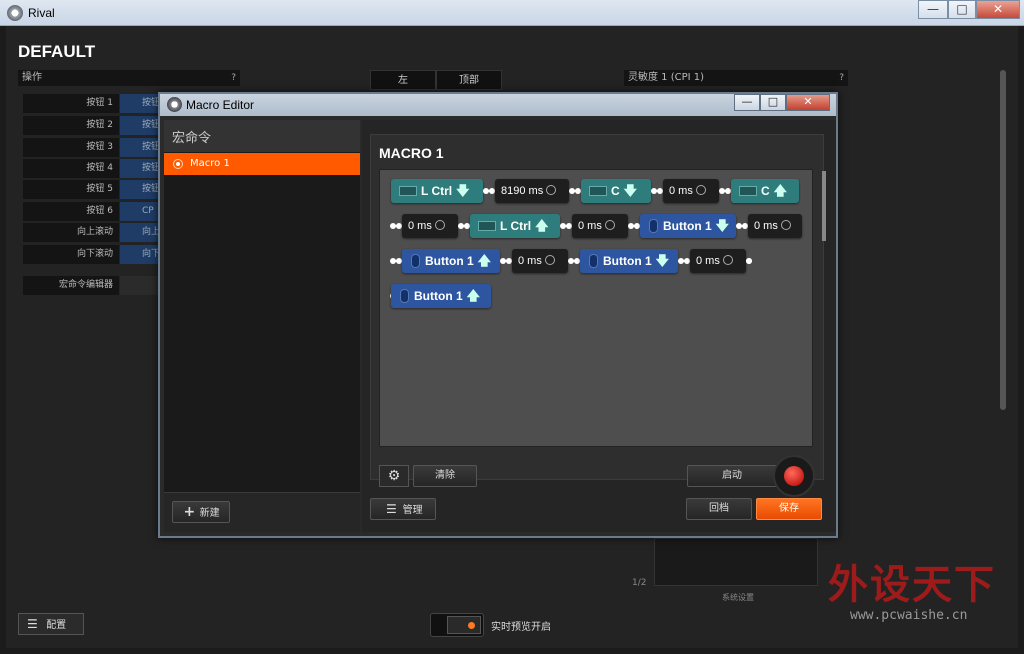 The height and width of the screenshot is (654, 1024). What do you see at coordinates (738, 597) in the screenshot?
I see `system-settings-caption: 系统设置` at bounding box center [738, 597].